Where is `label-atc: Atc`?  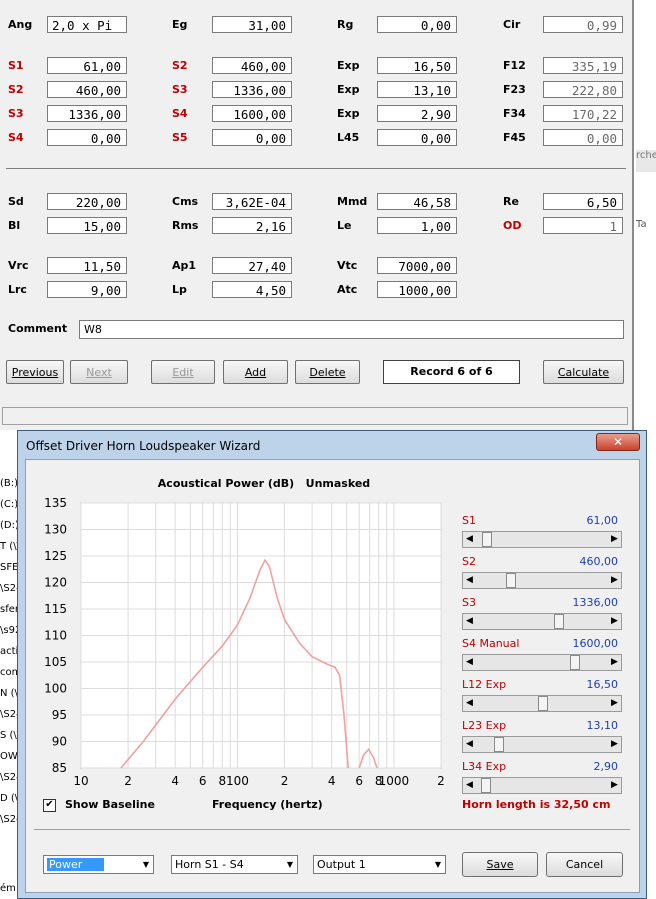 label-atc: Atc is located at coordinates (347, 289).